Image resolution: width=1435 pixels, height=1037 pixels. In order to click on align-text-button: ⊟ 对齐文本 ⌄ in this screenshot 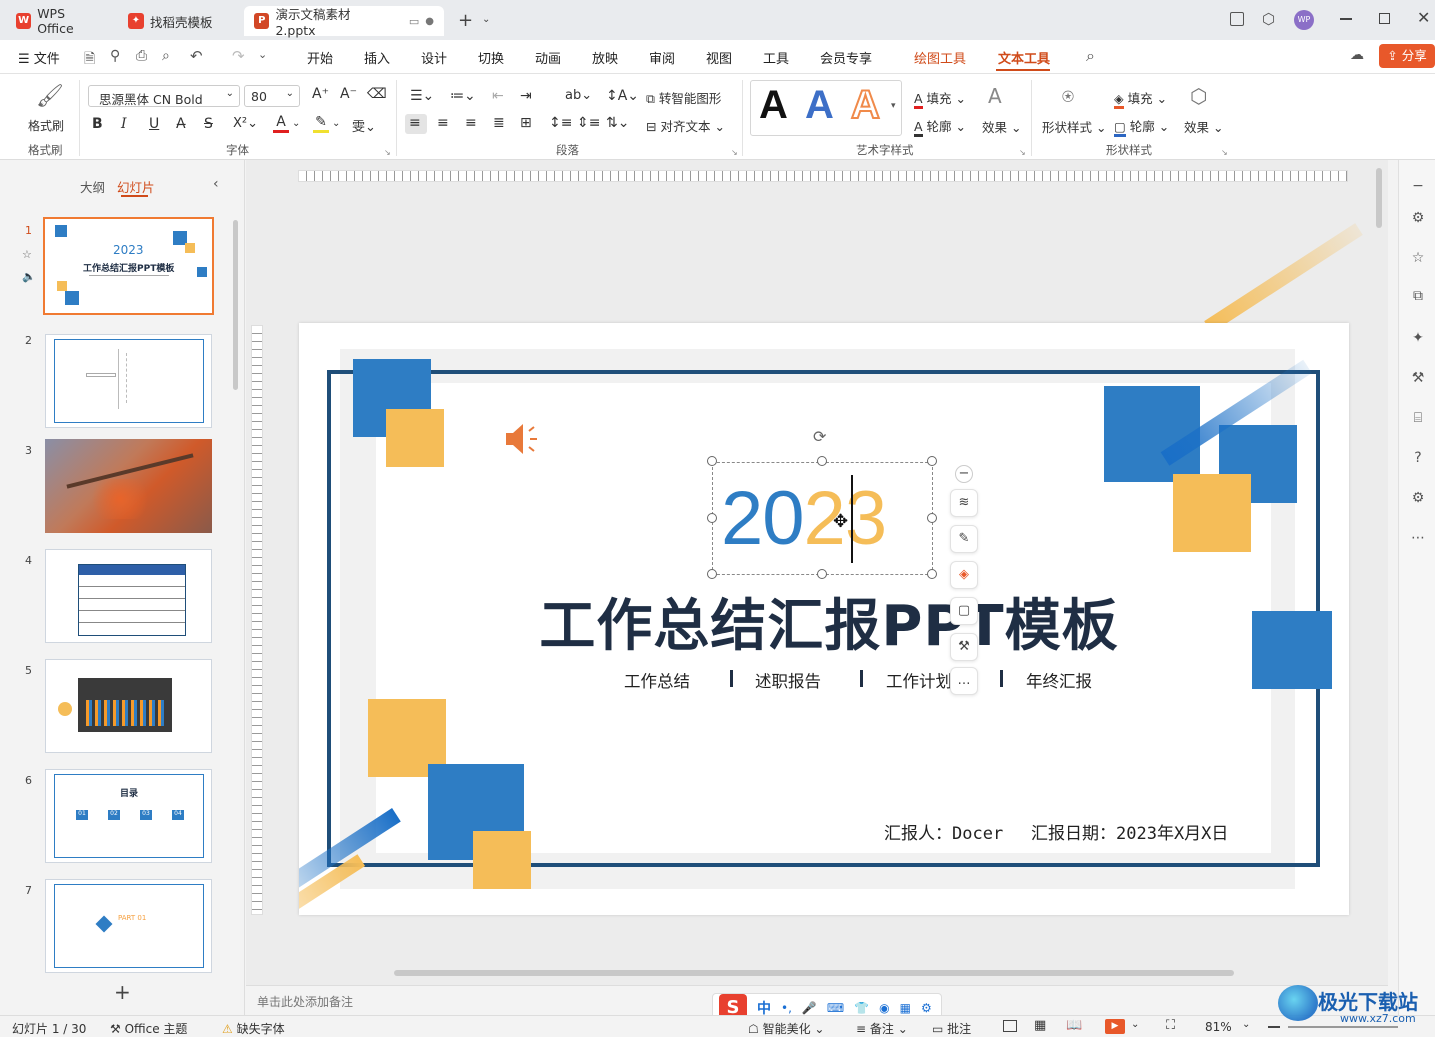, I will do `click(685, 125)`.